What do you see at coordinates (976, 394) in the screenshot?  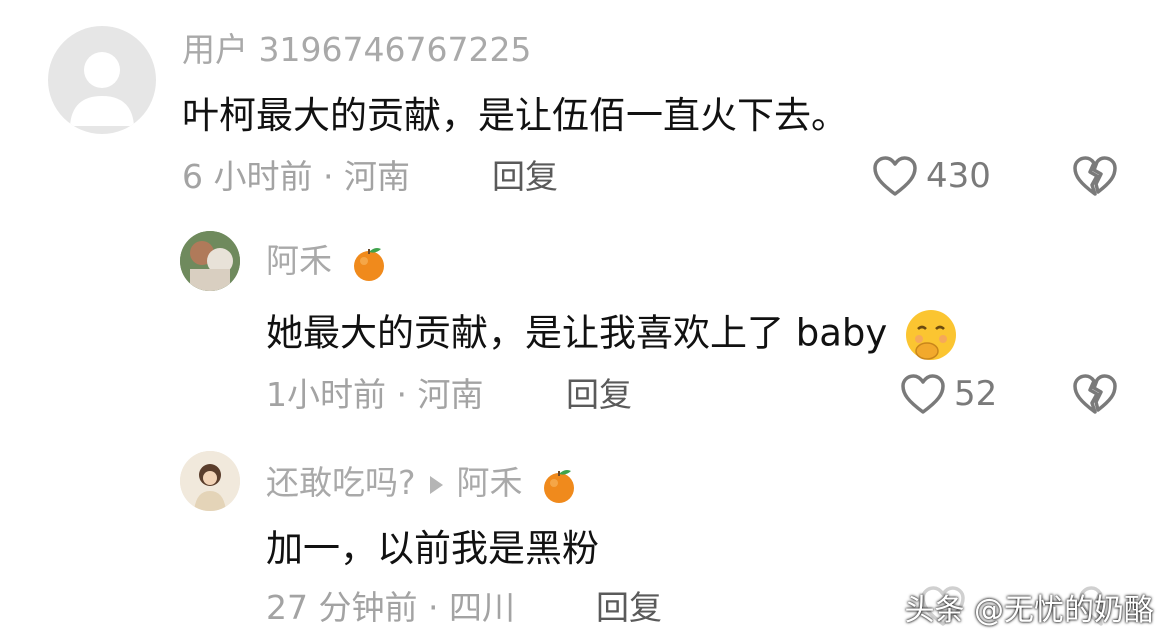 I see `like-count: 52` at bounding box center [976, 394].